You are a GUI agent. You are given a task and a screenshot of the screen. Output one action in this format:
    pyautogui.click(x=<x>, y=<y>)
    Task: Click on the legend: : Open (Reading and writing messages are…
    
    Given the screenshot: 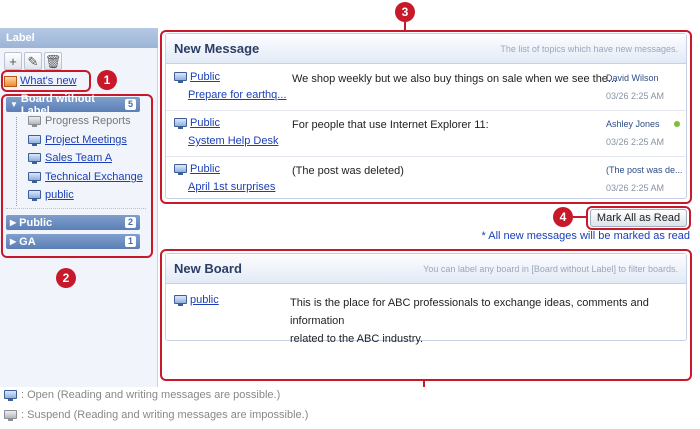 What is the action you would take?
    pyautogui.click(x=350, y=408)
    